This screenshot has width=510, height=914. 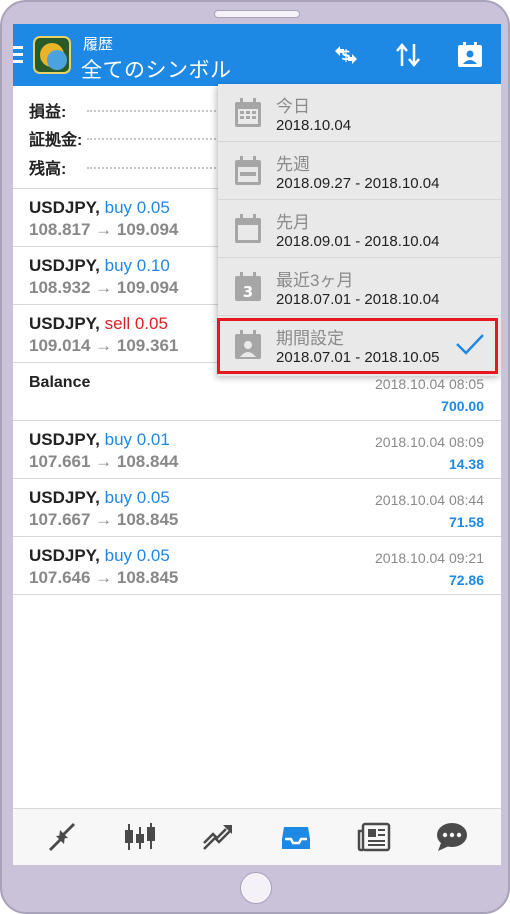 What do you see at coordinates (248, 170) in the screenshot?
I see `calendar-week-icon` at bounding box center [248, 170].